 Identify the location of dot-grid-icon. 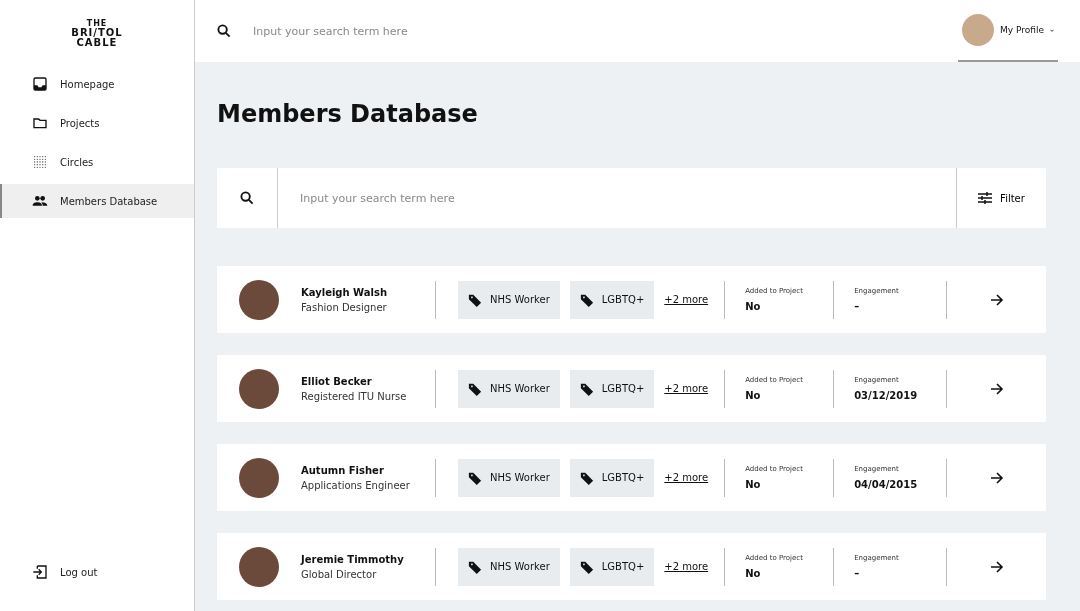
(40, 162).